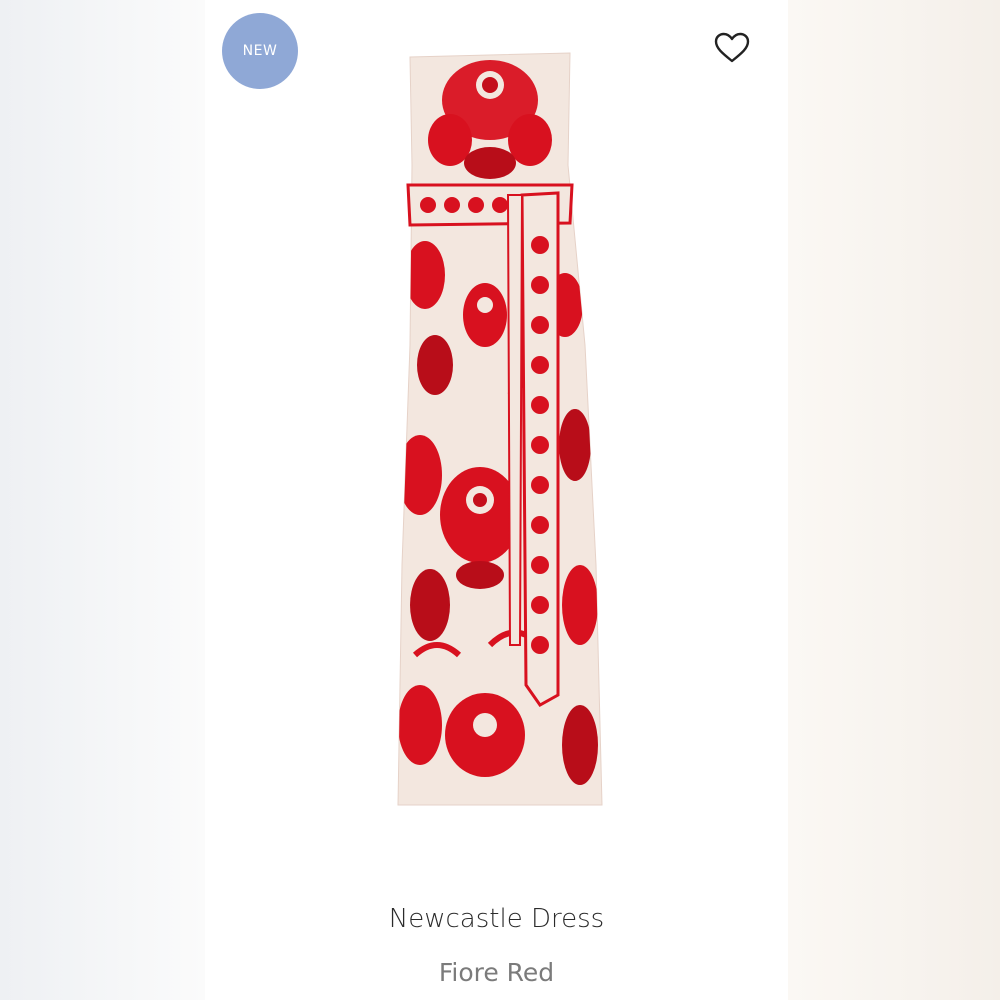  What do you see at coordinates (496, 919) in the screenshot?
I see `product-name: Newcastle Dress` at bounding box center [496, 919].